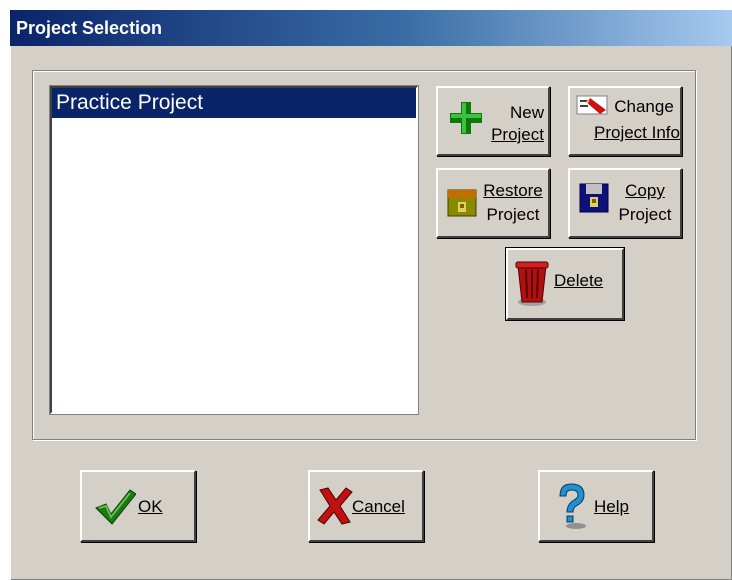 The width and height of the screenshot is (732, 580). What do you see at coordinates (493, 121) in the screenshot?
I see `new-project-button: New Project` at bounding box center [493, 121].